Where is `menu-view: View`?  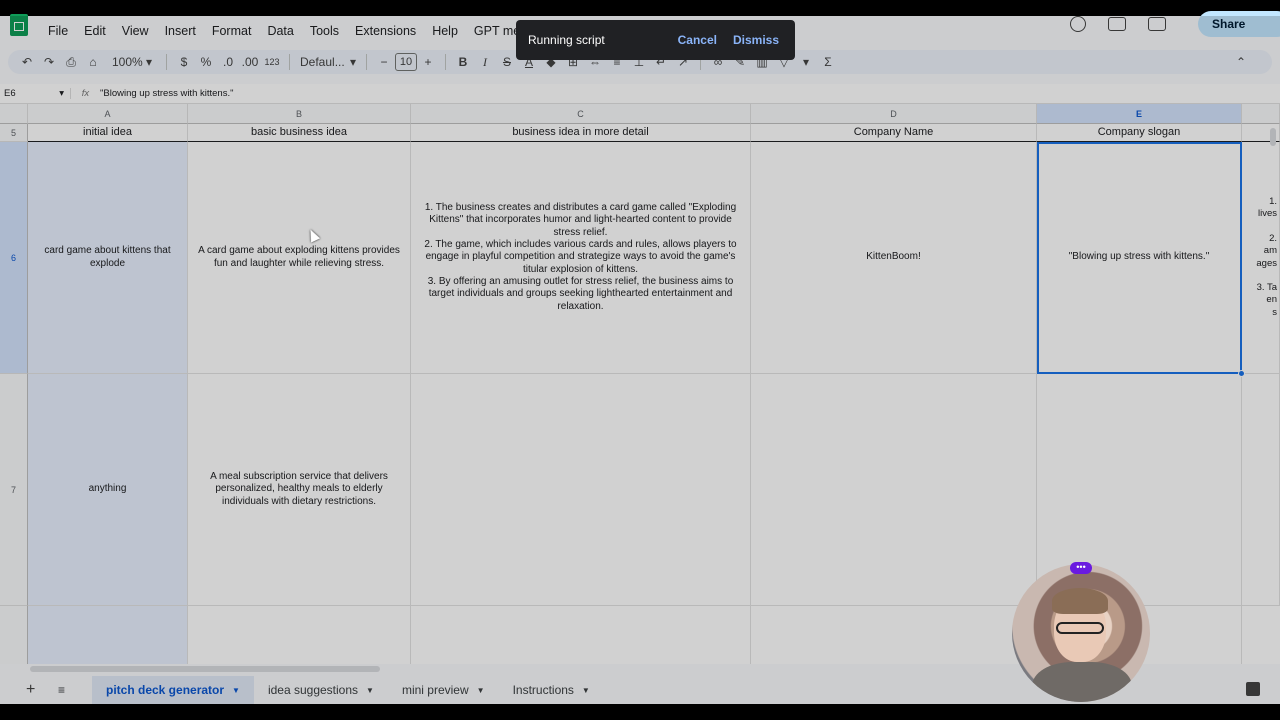
menu-view: View is located at coordinates (135, 31).